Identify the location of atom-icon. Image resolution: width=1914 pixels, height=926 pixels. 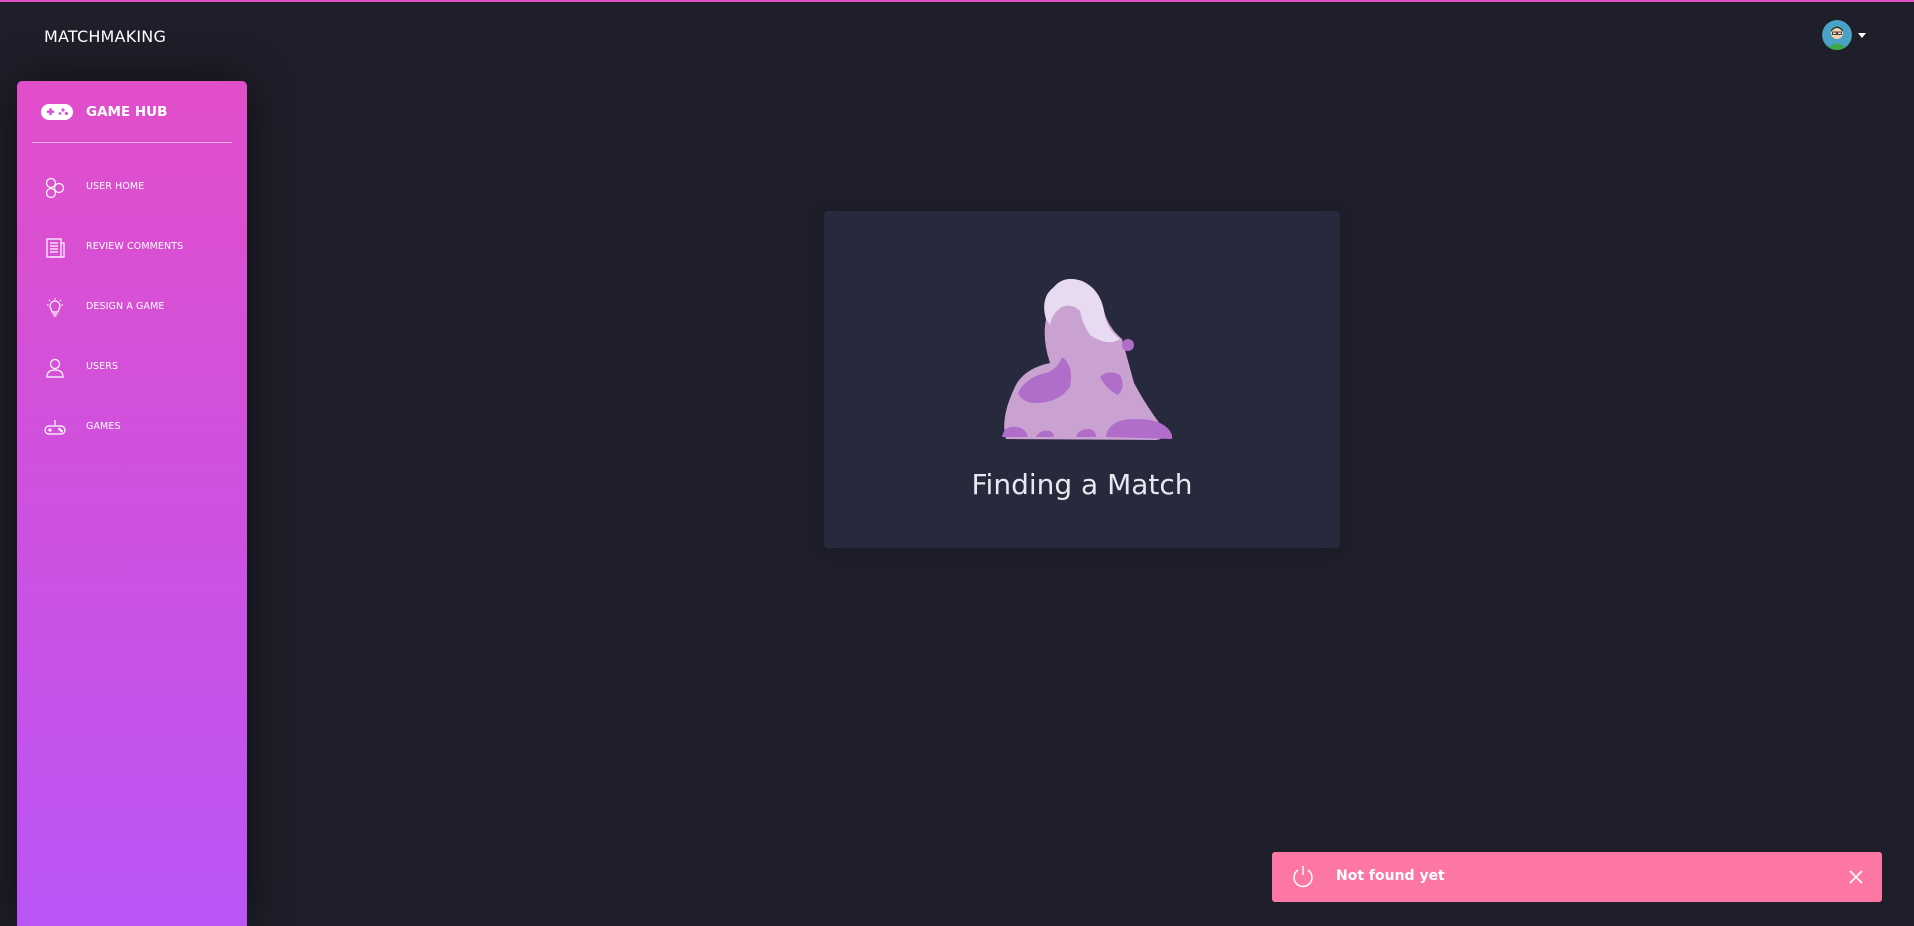
(55, 188).